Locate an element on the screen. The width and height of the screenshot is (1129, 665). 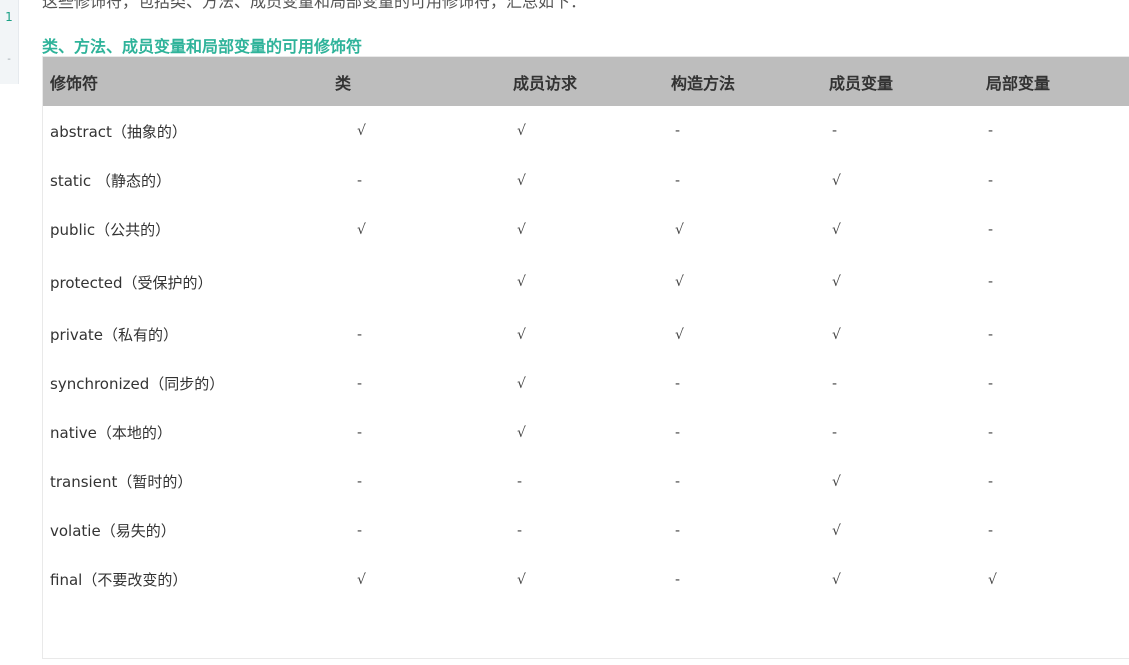
cell-modifier: volatie（易失的） is located at coordinates (113, 531).